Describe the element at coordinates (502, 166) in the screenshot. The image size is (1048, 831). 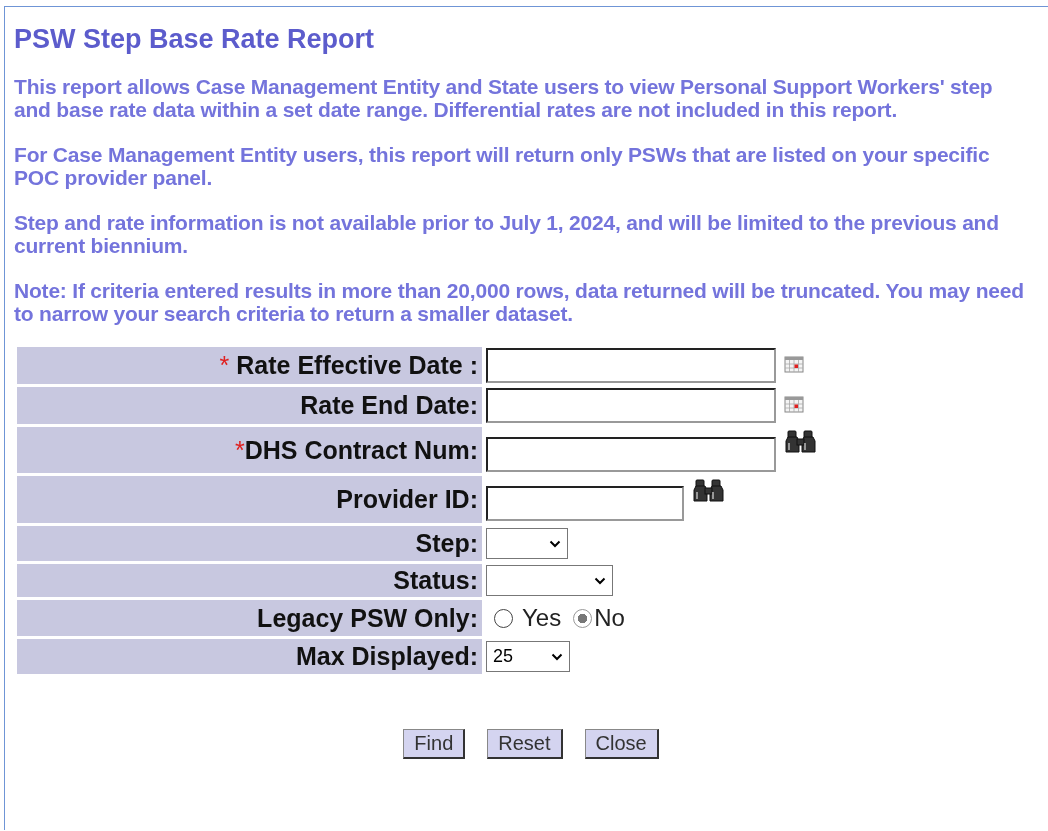
I see `info-paragraph: For Case Management Entity users, this report will return only PSWs that are listed on your specific POC provider panel.` at that location.